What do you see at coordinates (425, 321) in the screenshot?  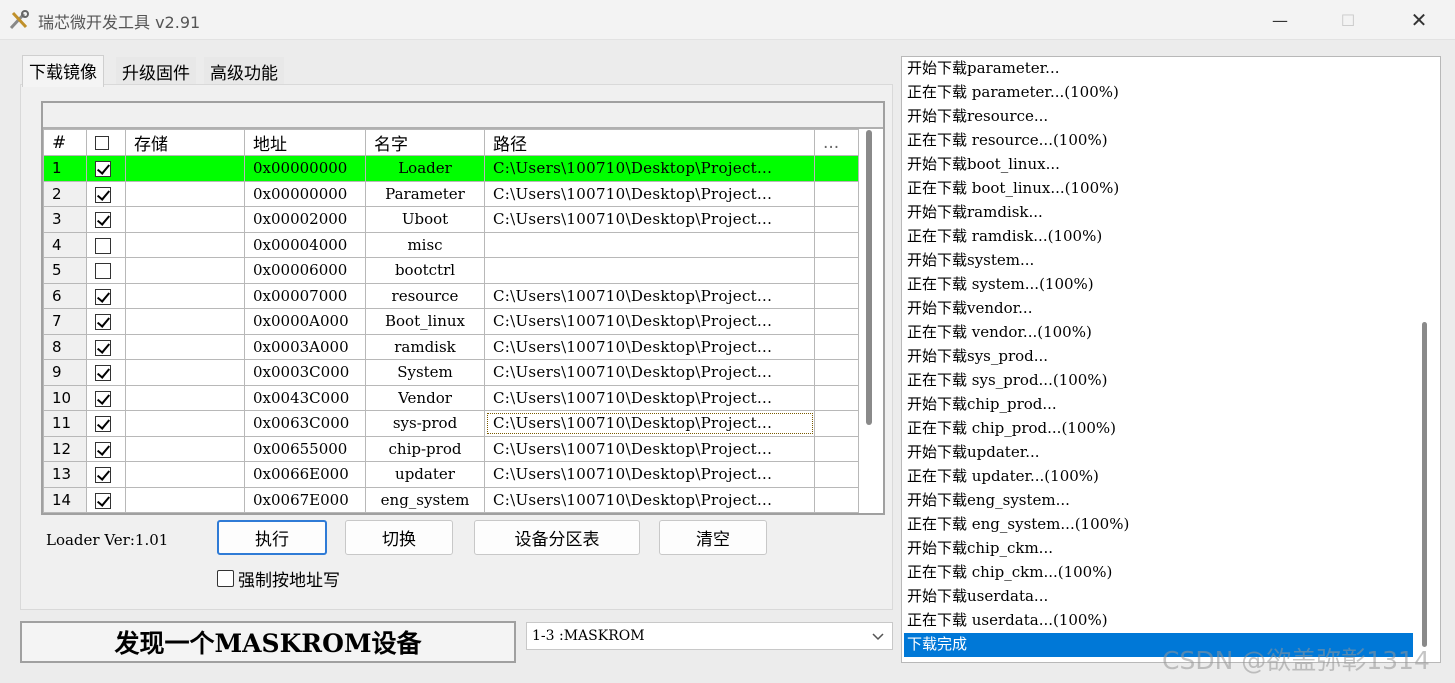 I see `row-name: Boot_linux` at bounding box center [425, 321].